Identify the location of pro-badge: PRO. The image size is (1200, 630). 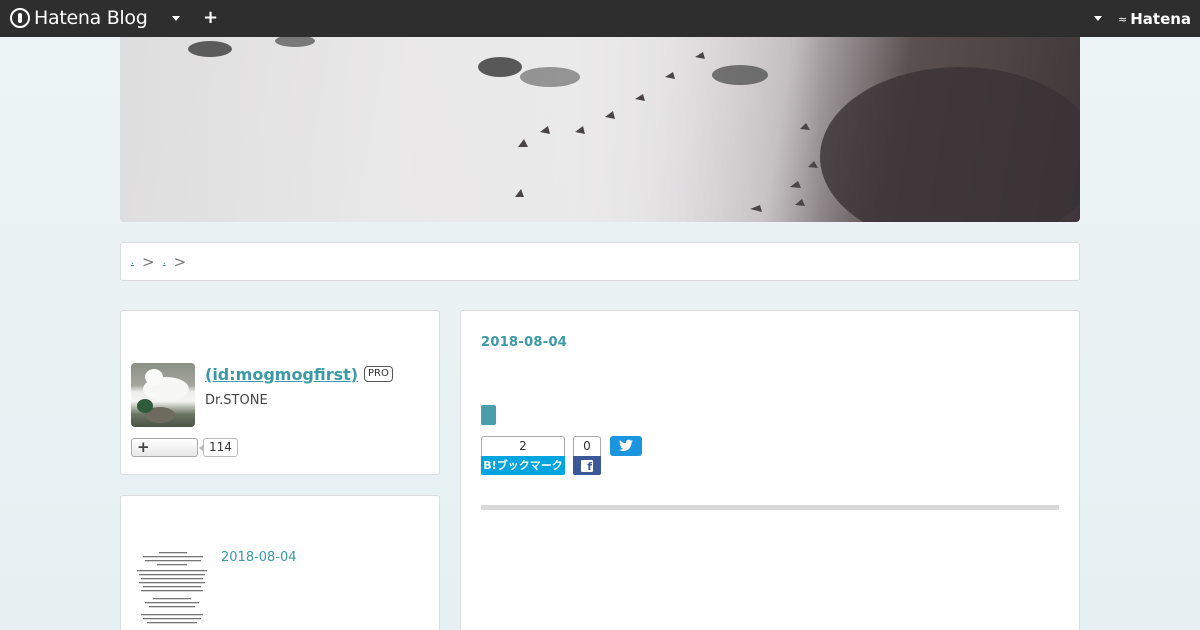
(378, 374).